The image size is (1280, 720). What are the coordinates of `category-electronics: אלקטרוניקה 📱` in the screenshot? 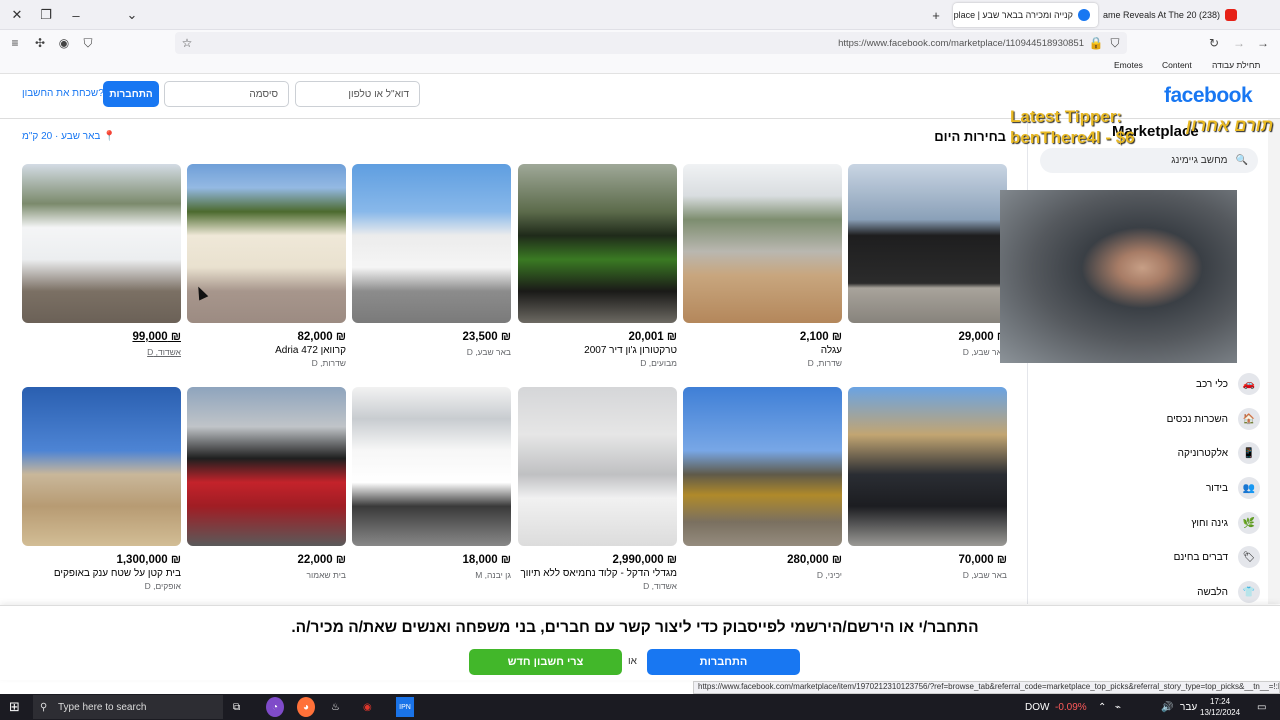 It's located at (1195, 453).